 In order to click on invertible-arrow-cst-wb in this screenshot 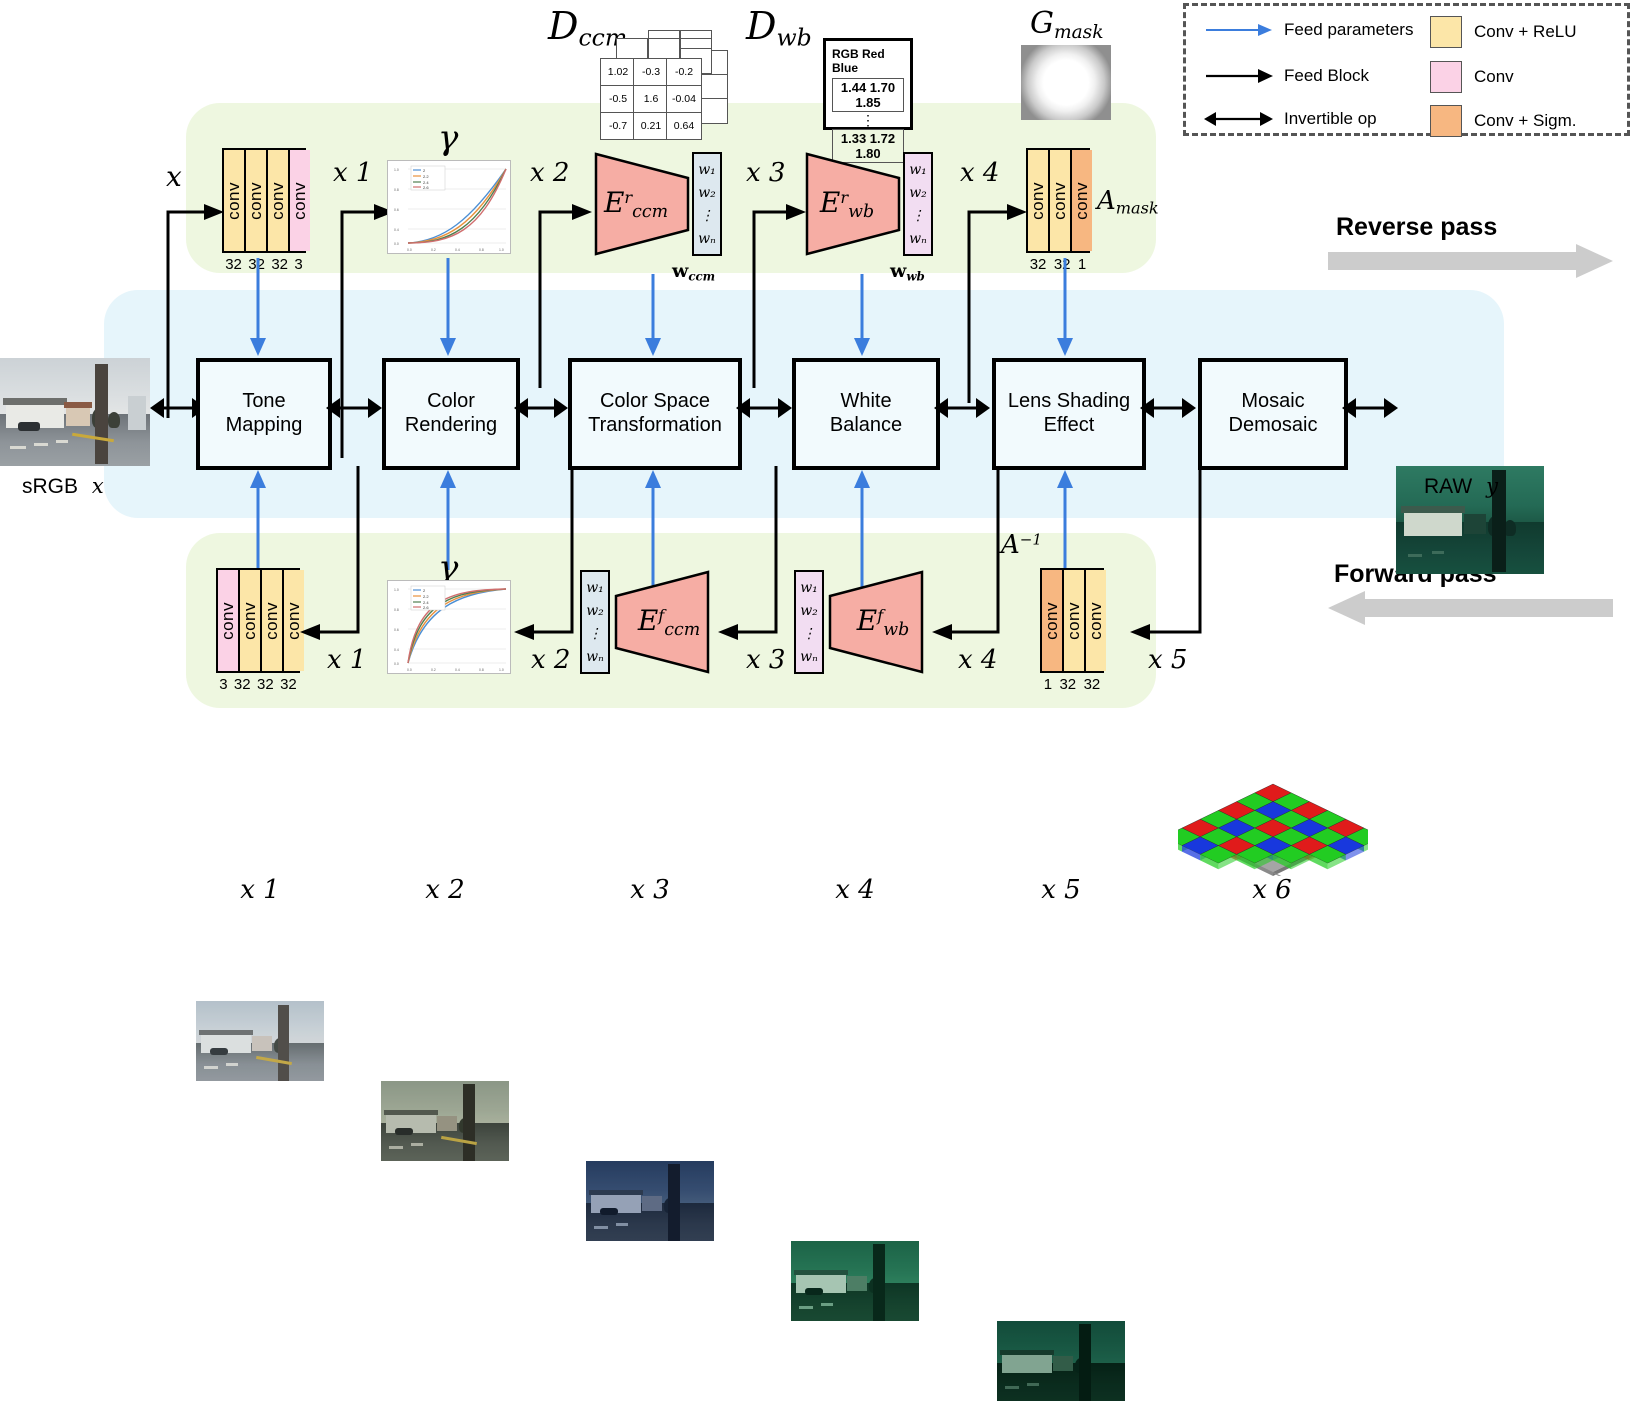, I will do `click(764, 408)`.